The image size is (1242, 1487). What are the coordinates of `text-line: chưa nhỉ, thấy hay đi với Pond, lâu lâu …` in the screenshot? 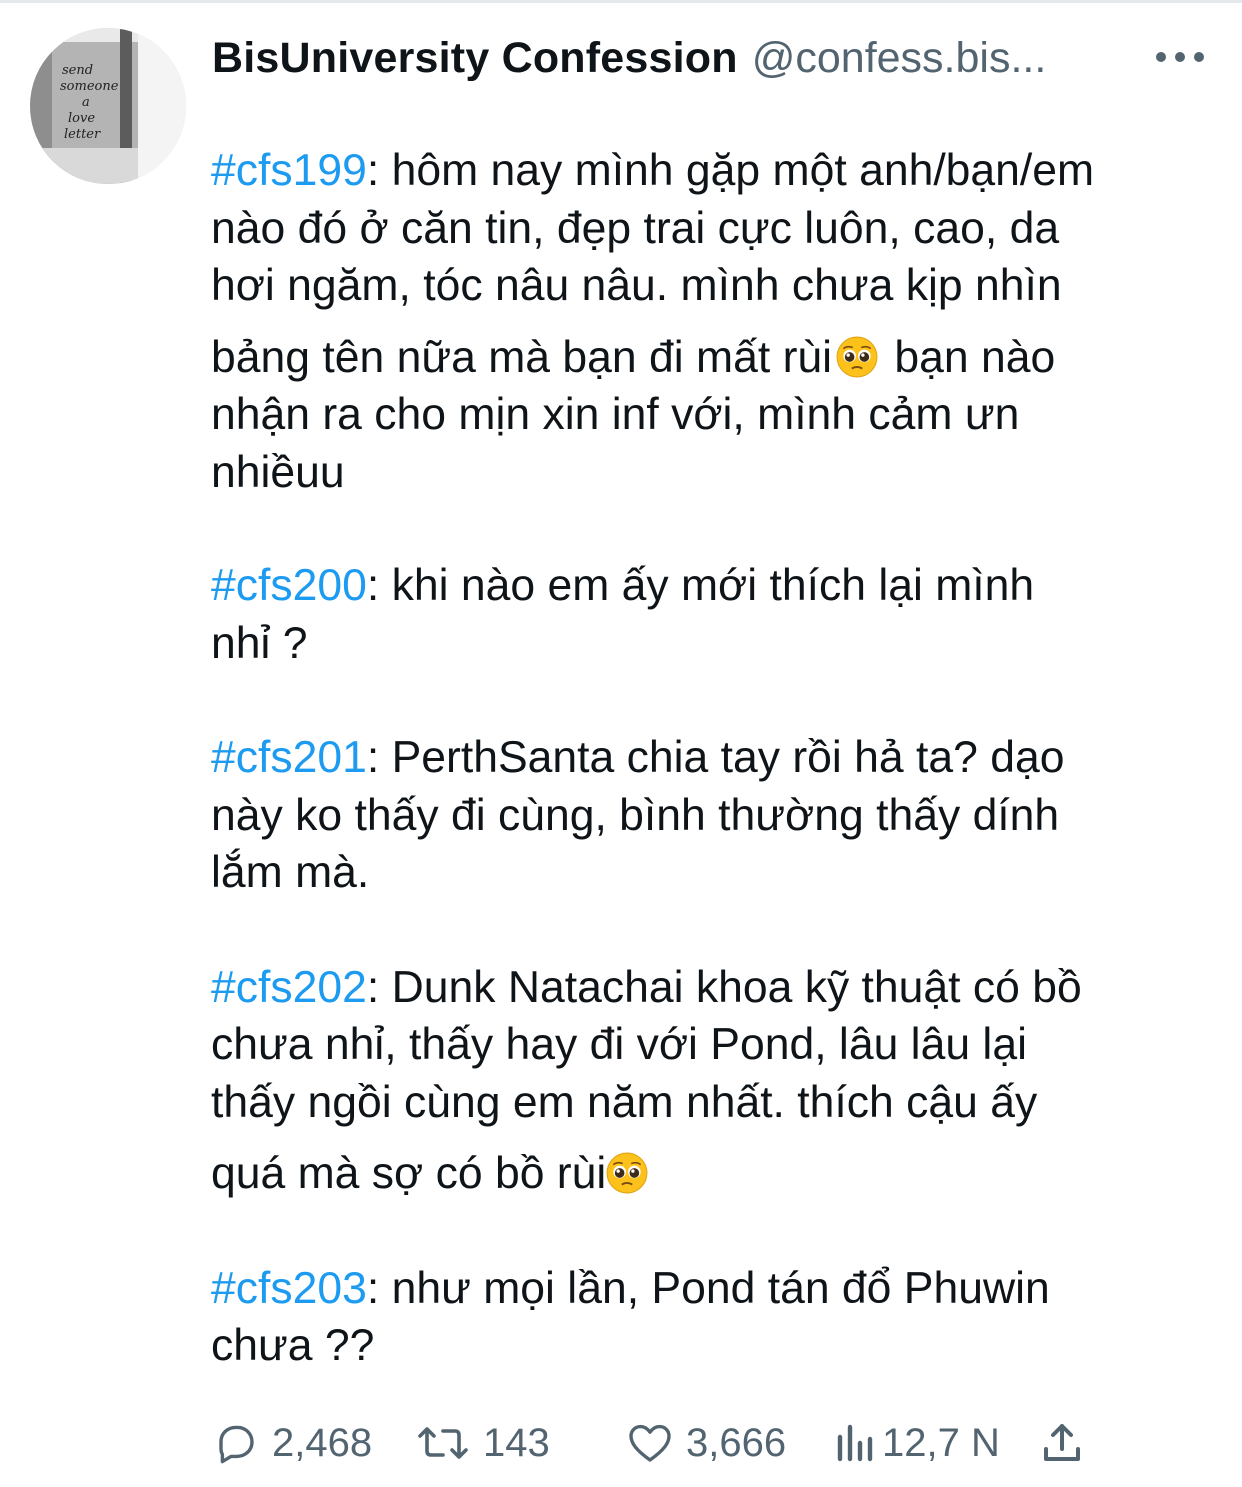 It's located at (619, 1044).